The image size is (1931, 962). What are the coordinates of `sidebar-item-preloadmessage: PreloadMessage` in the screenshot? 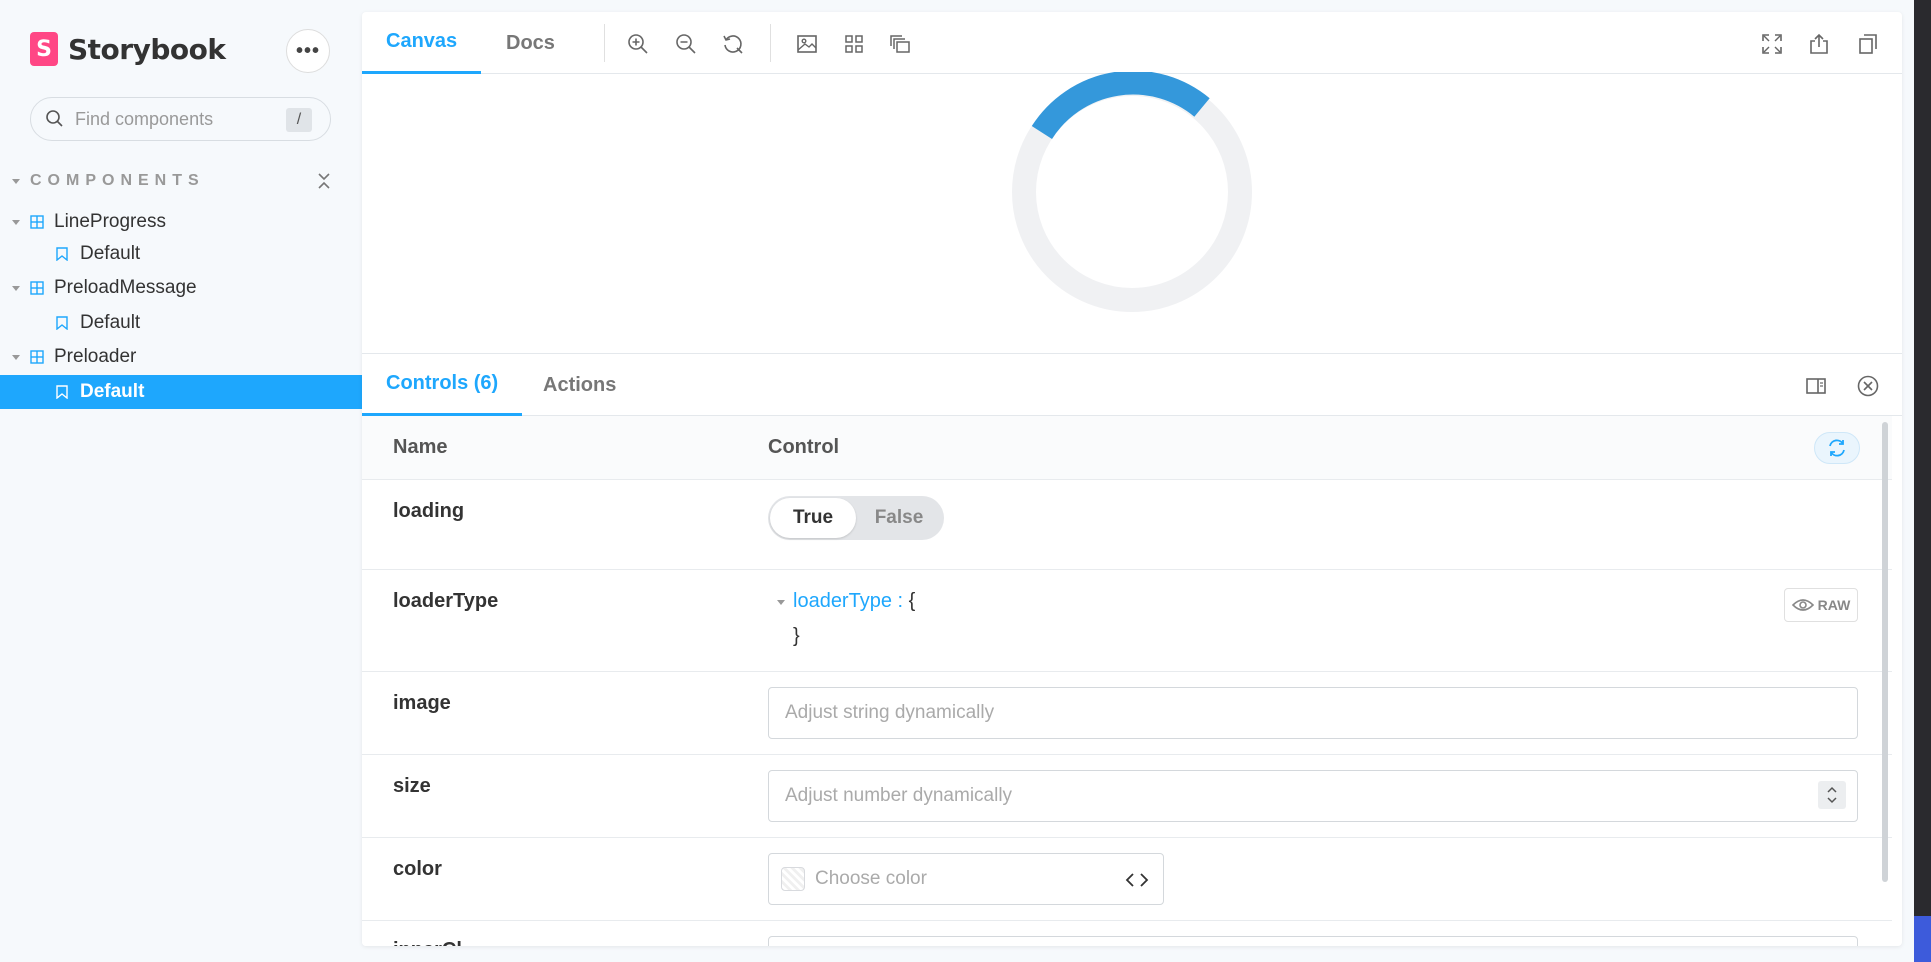 It's located at (181, 288).